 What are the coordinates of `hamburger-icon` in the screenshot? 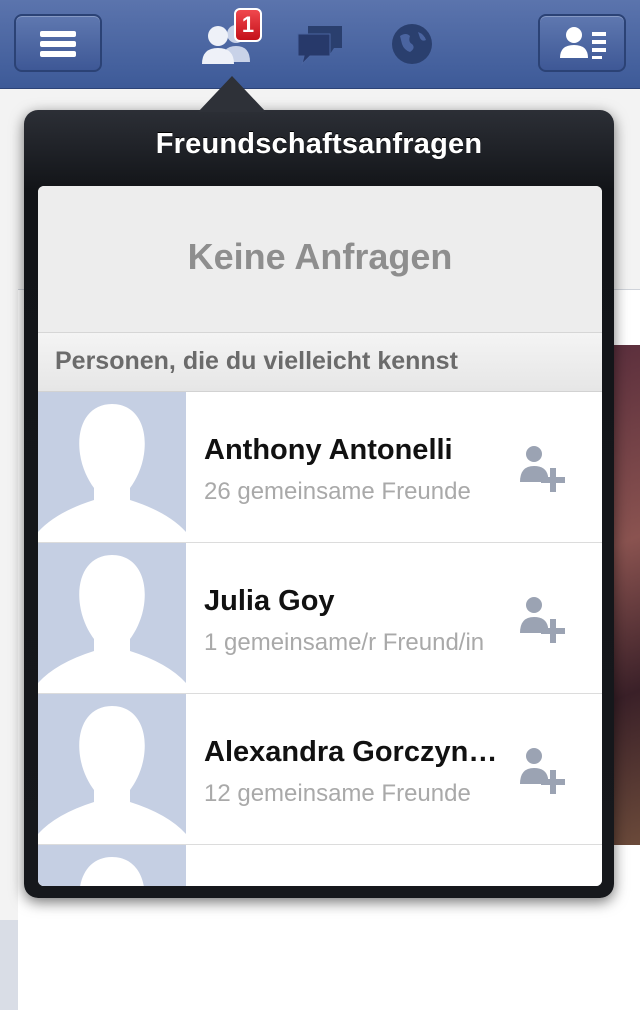 It's located at (58, 44).